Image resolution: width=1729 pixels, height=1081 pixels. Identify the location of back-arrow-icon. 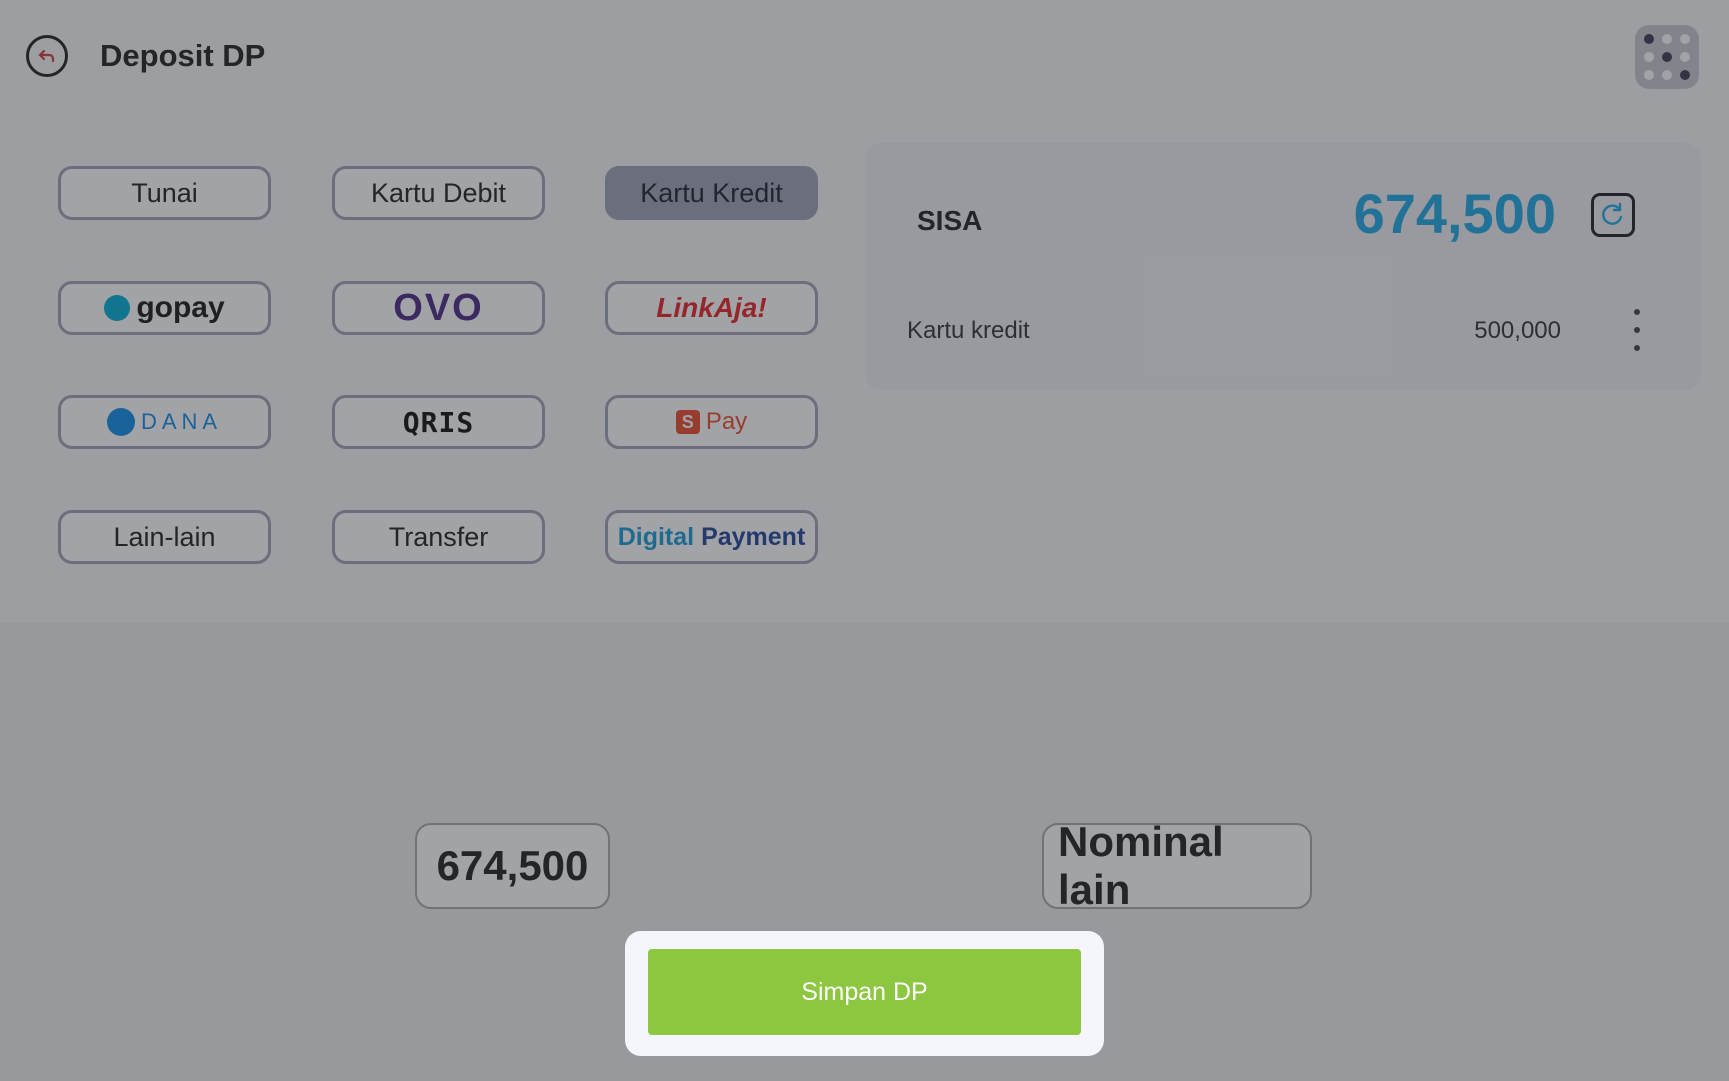
(46, 56).